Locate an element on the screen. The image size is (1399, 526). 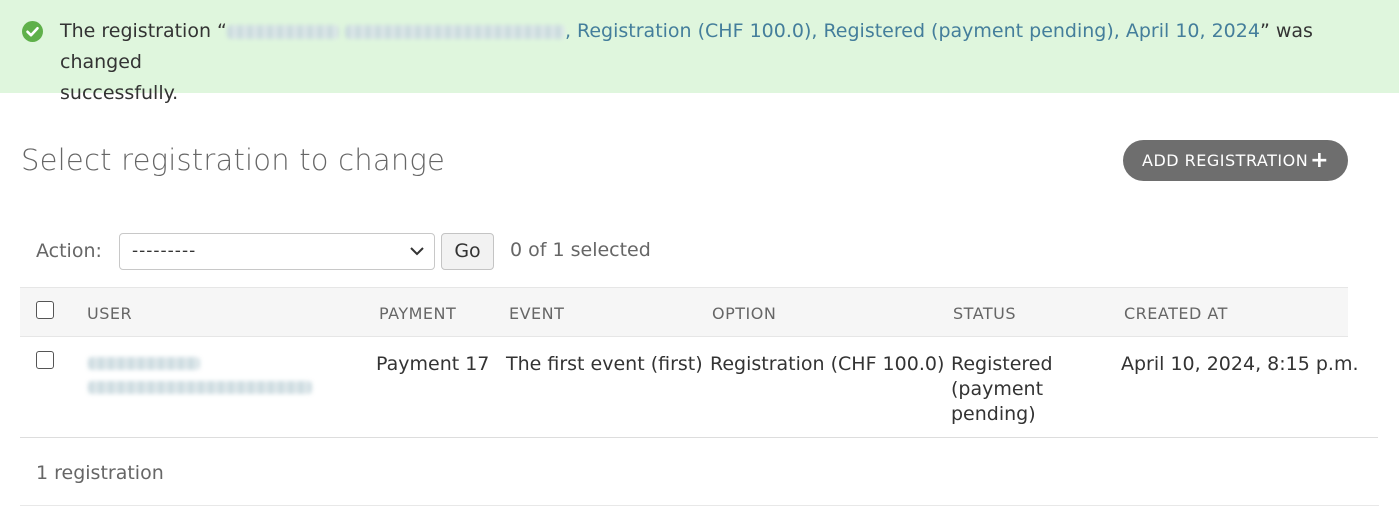
add-registration-button: ADD REGISTRATION + is located at coordinates (1235, 160).